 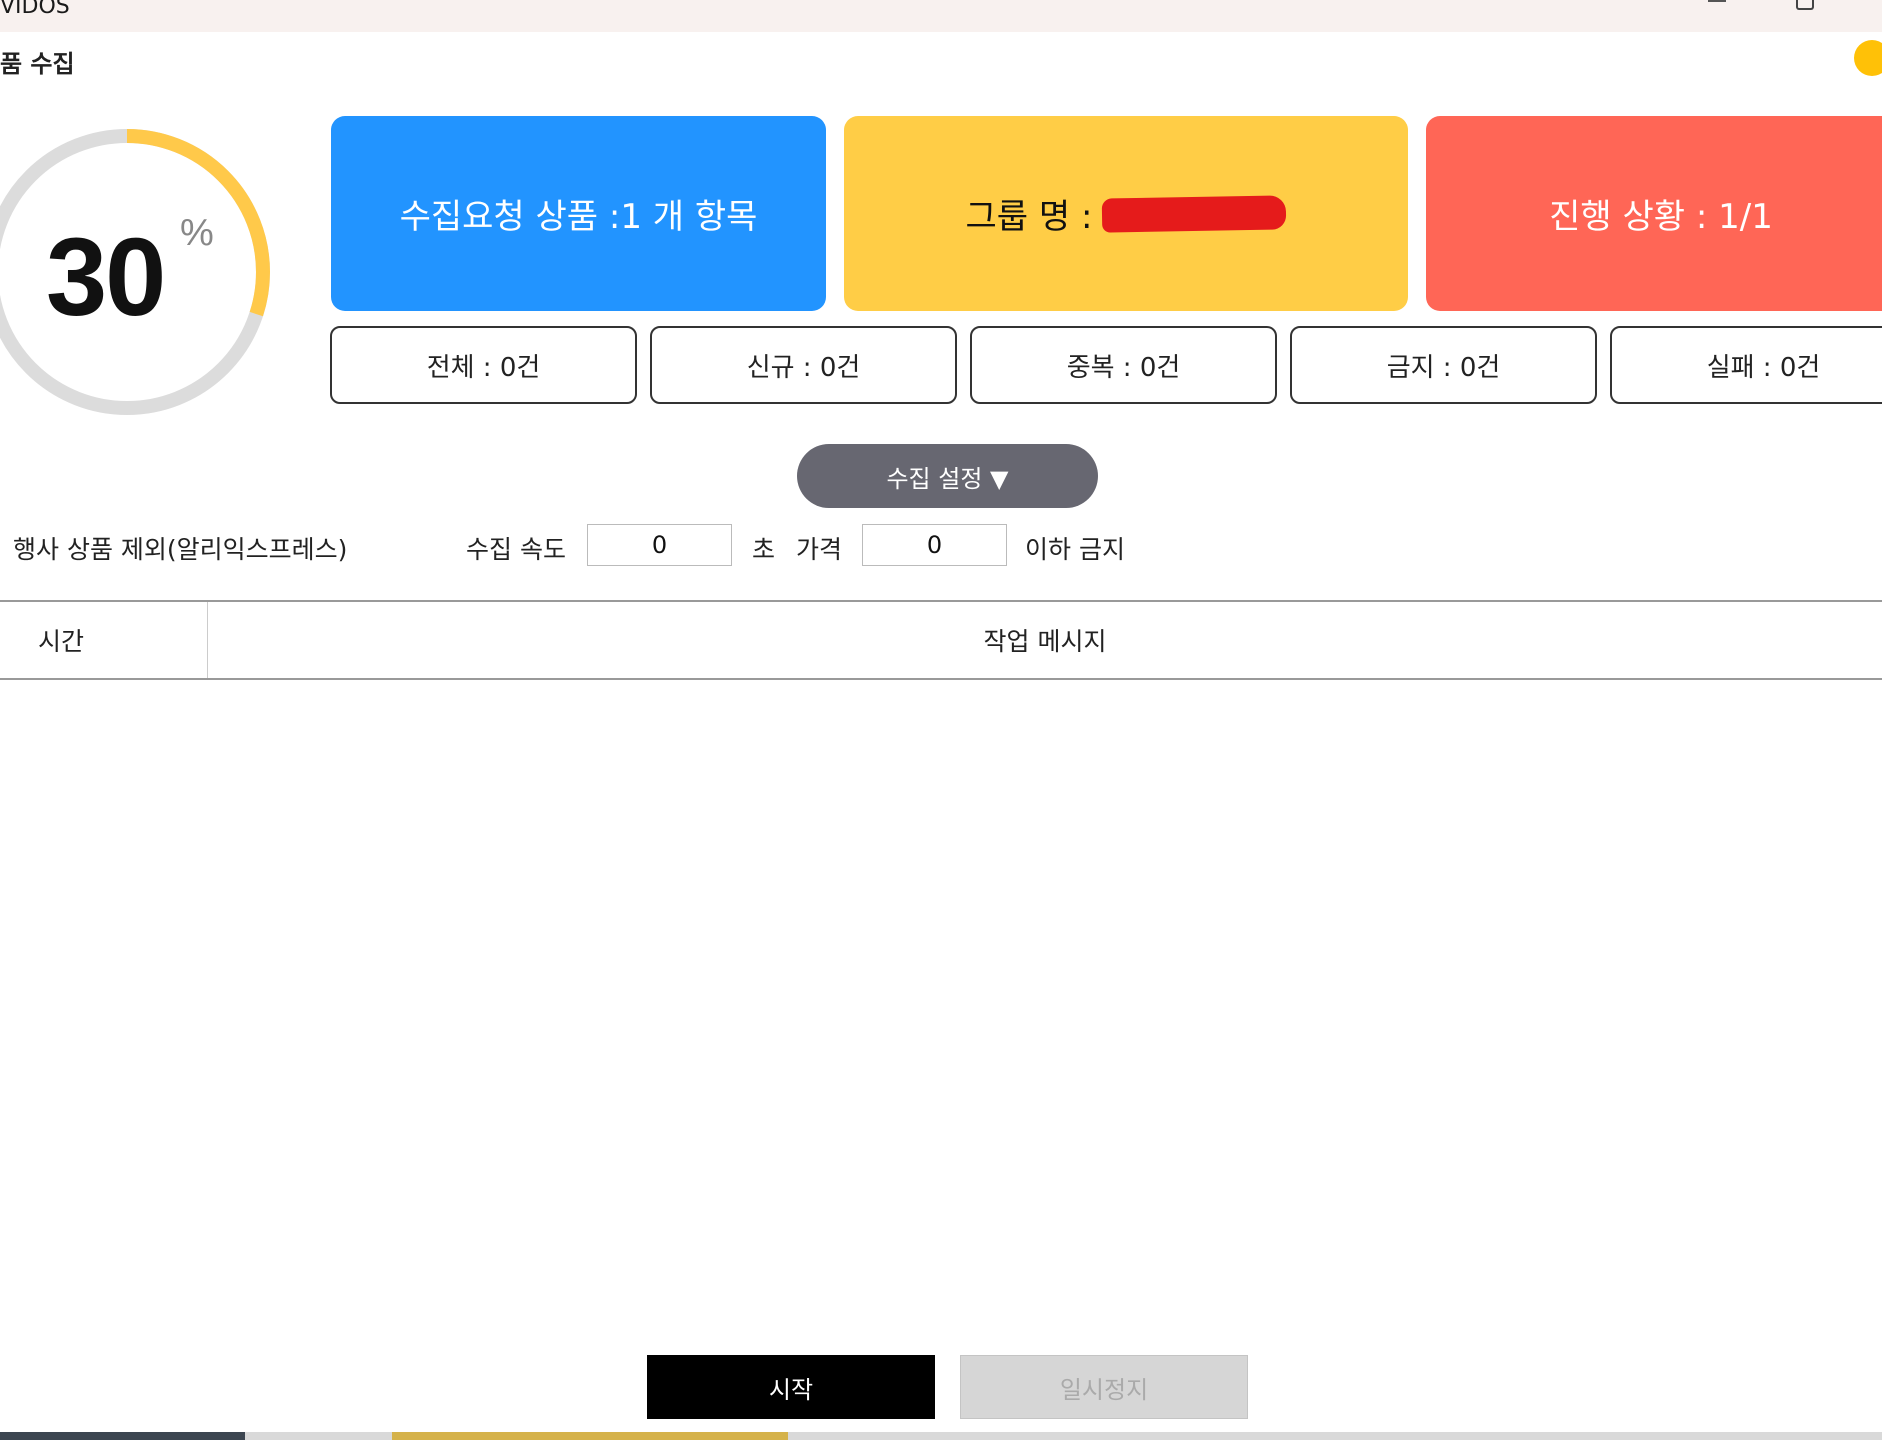 I want to click on taskbar-gold-segment, so click(x=590, y=1436).